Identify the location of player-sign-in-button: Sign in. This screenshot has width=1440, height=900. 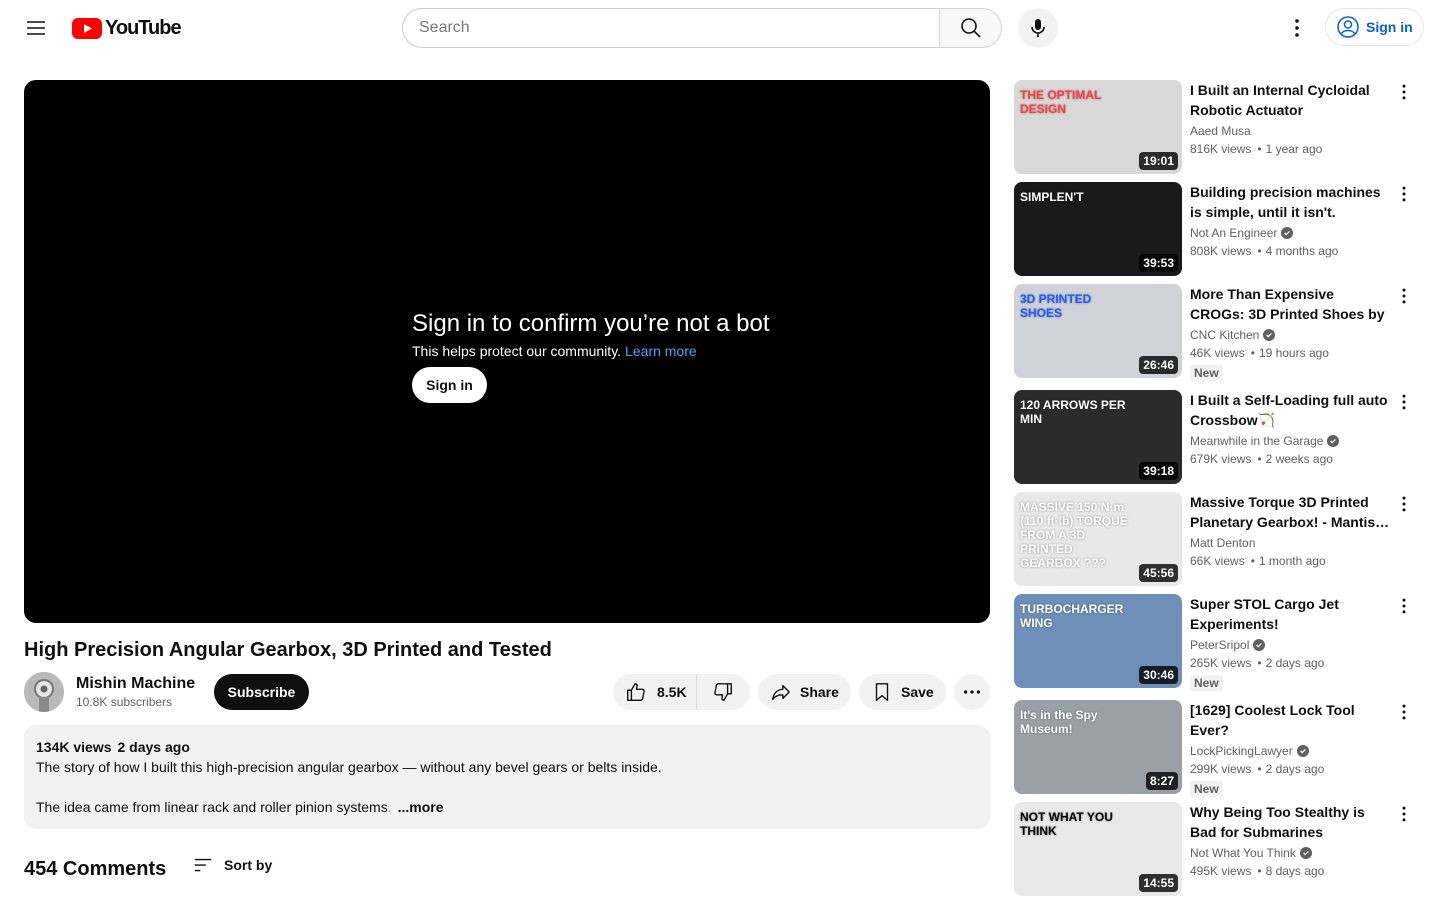
(449, 385).